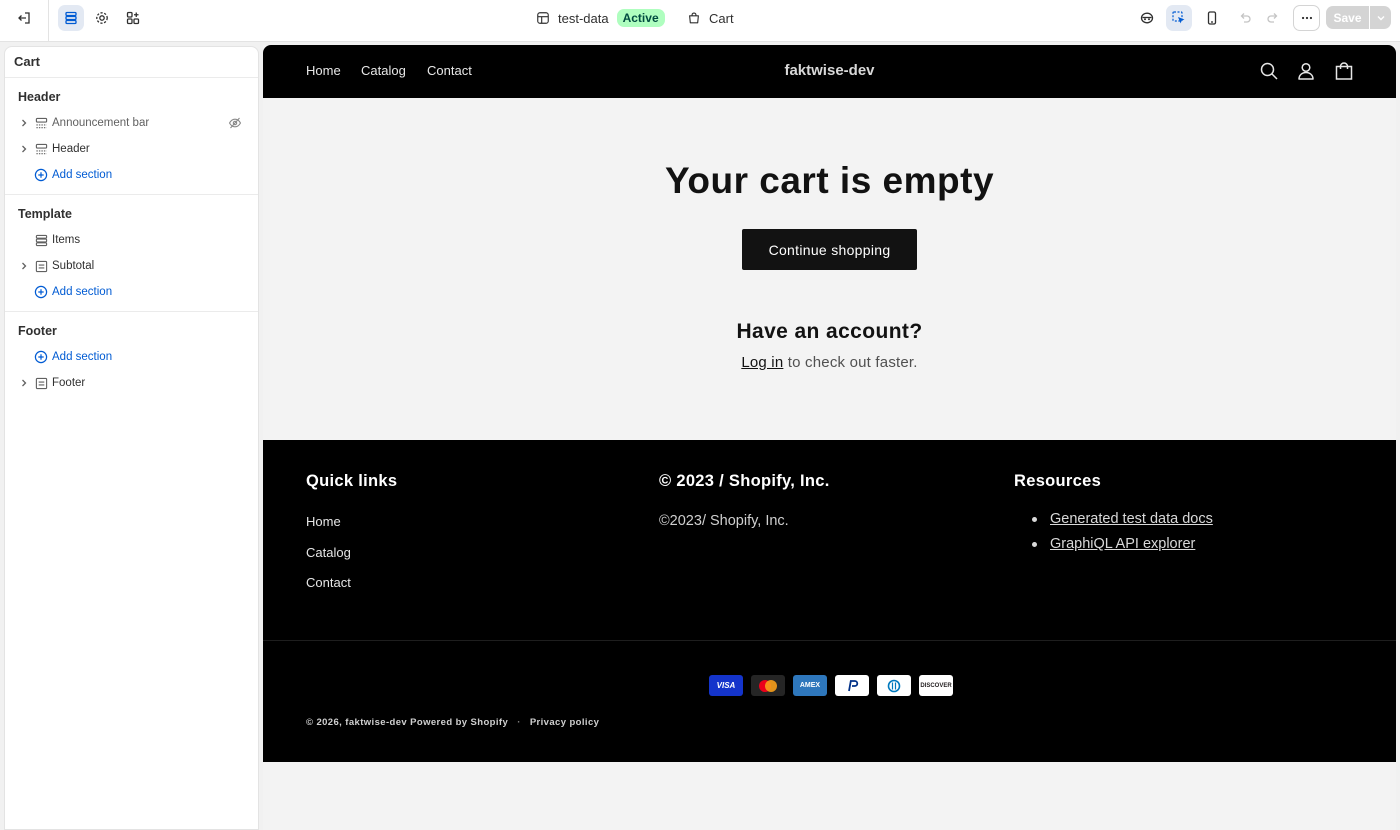 The width and height of the screenshot is (1400, 830). I want to click on ellipsis-icon, so click(1306, 18).